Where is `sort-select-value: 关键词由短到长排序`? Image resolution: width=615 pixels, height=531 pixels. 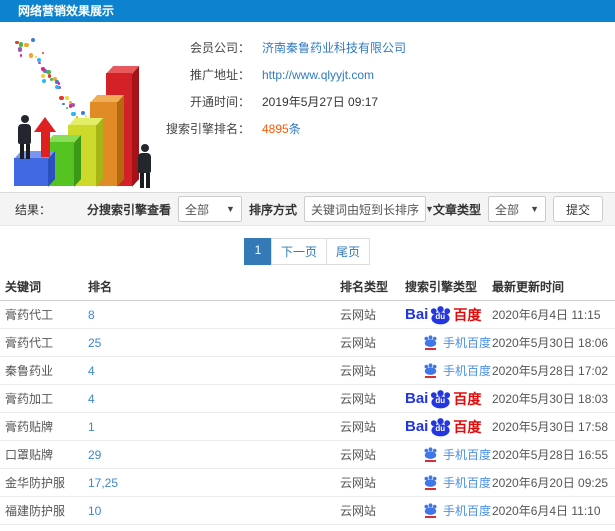
sort-select-value: 关键词由短到长排序 is located at coordinates (365, 209).